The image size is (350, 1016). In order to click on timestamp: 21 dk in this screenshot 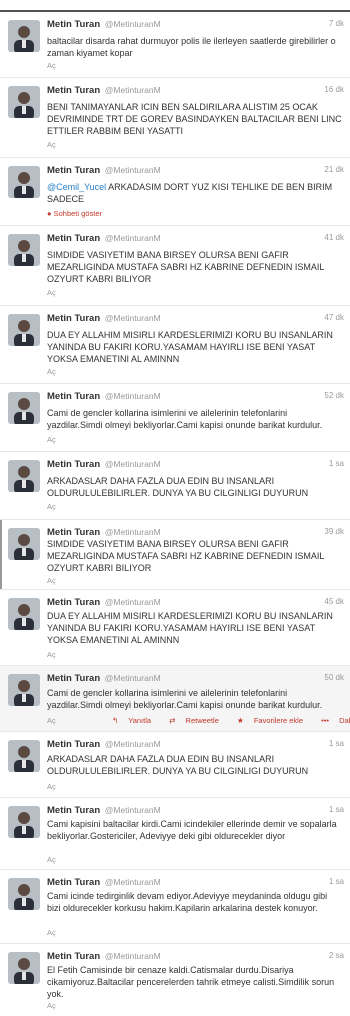, I will do `click(334, 169)`.